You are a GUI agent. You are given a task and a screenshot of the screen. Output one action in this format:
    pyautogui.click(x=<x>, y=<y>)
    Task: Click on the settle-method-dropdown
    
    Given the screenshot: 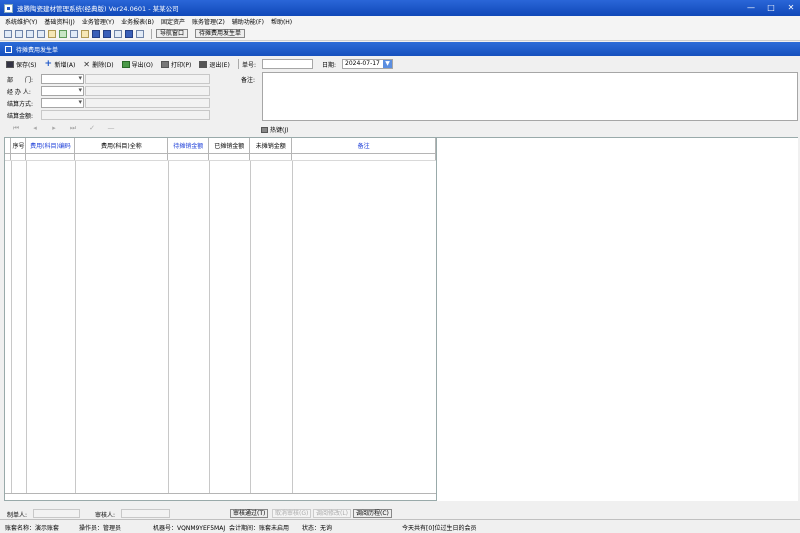 What is the action you would take?
    pyautogui.click(x=62, y=103)
    